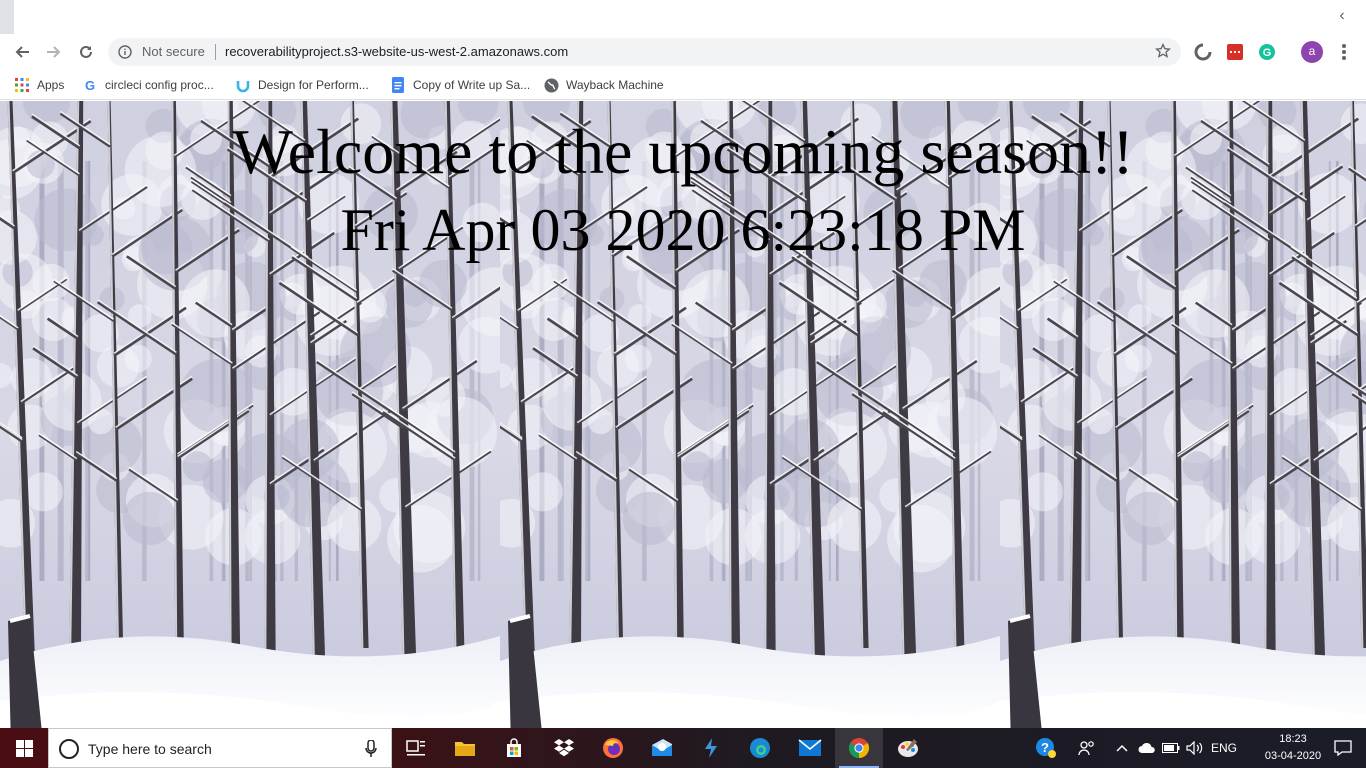 The image size is (1366, 768). What do you see at coordinates (564, 748) in the screenshot?
I see `dropbox-icon` at bounding box center [564, 748].